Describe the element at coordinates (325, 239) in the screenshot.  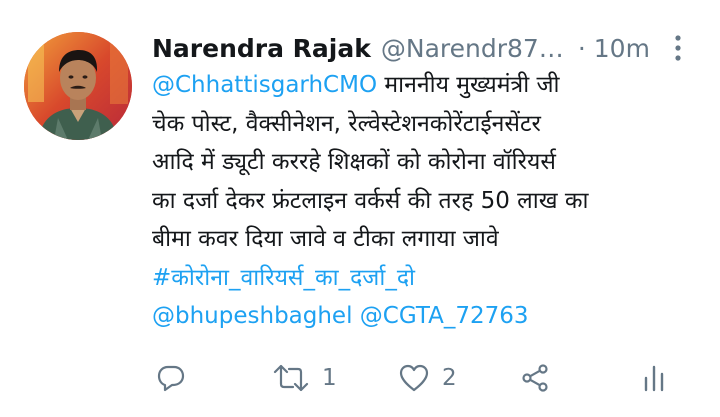
I see `tweet-line-5: बीमा कवर दिया जावे व टीका लगाया जावे` at that location.